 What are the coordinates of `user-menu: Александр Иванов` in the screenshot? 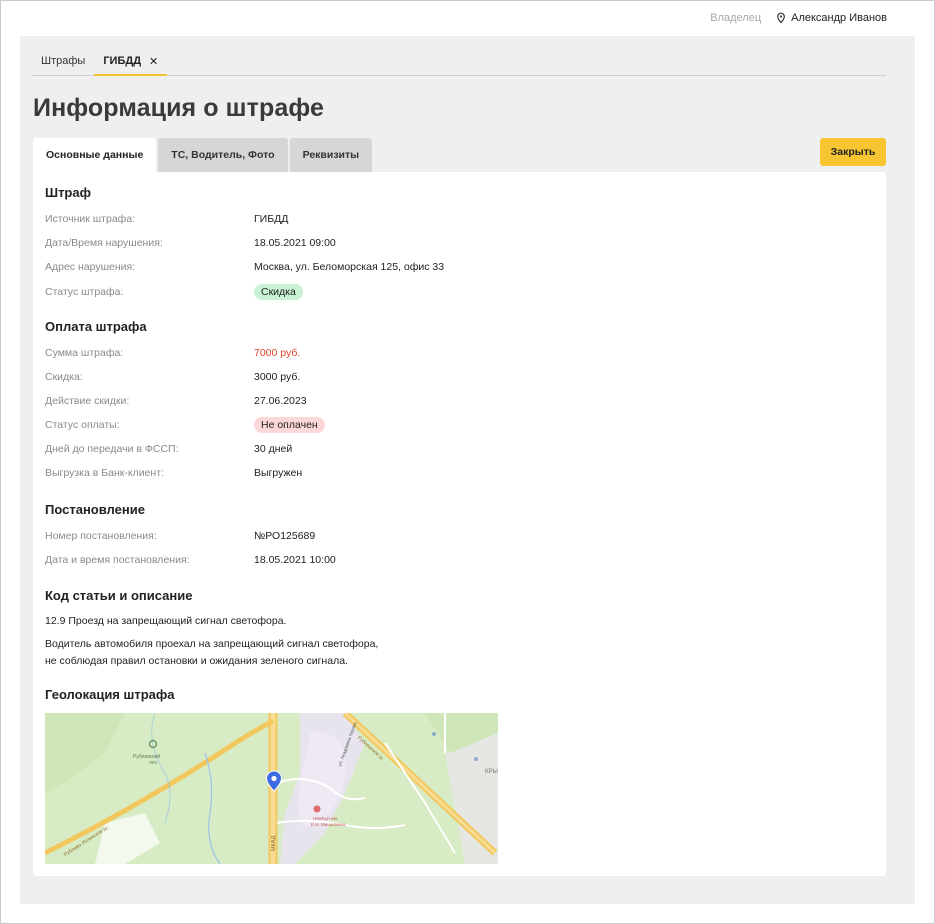 It's located at (831, 18).